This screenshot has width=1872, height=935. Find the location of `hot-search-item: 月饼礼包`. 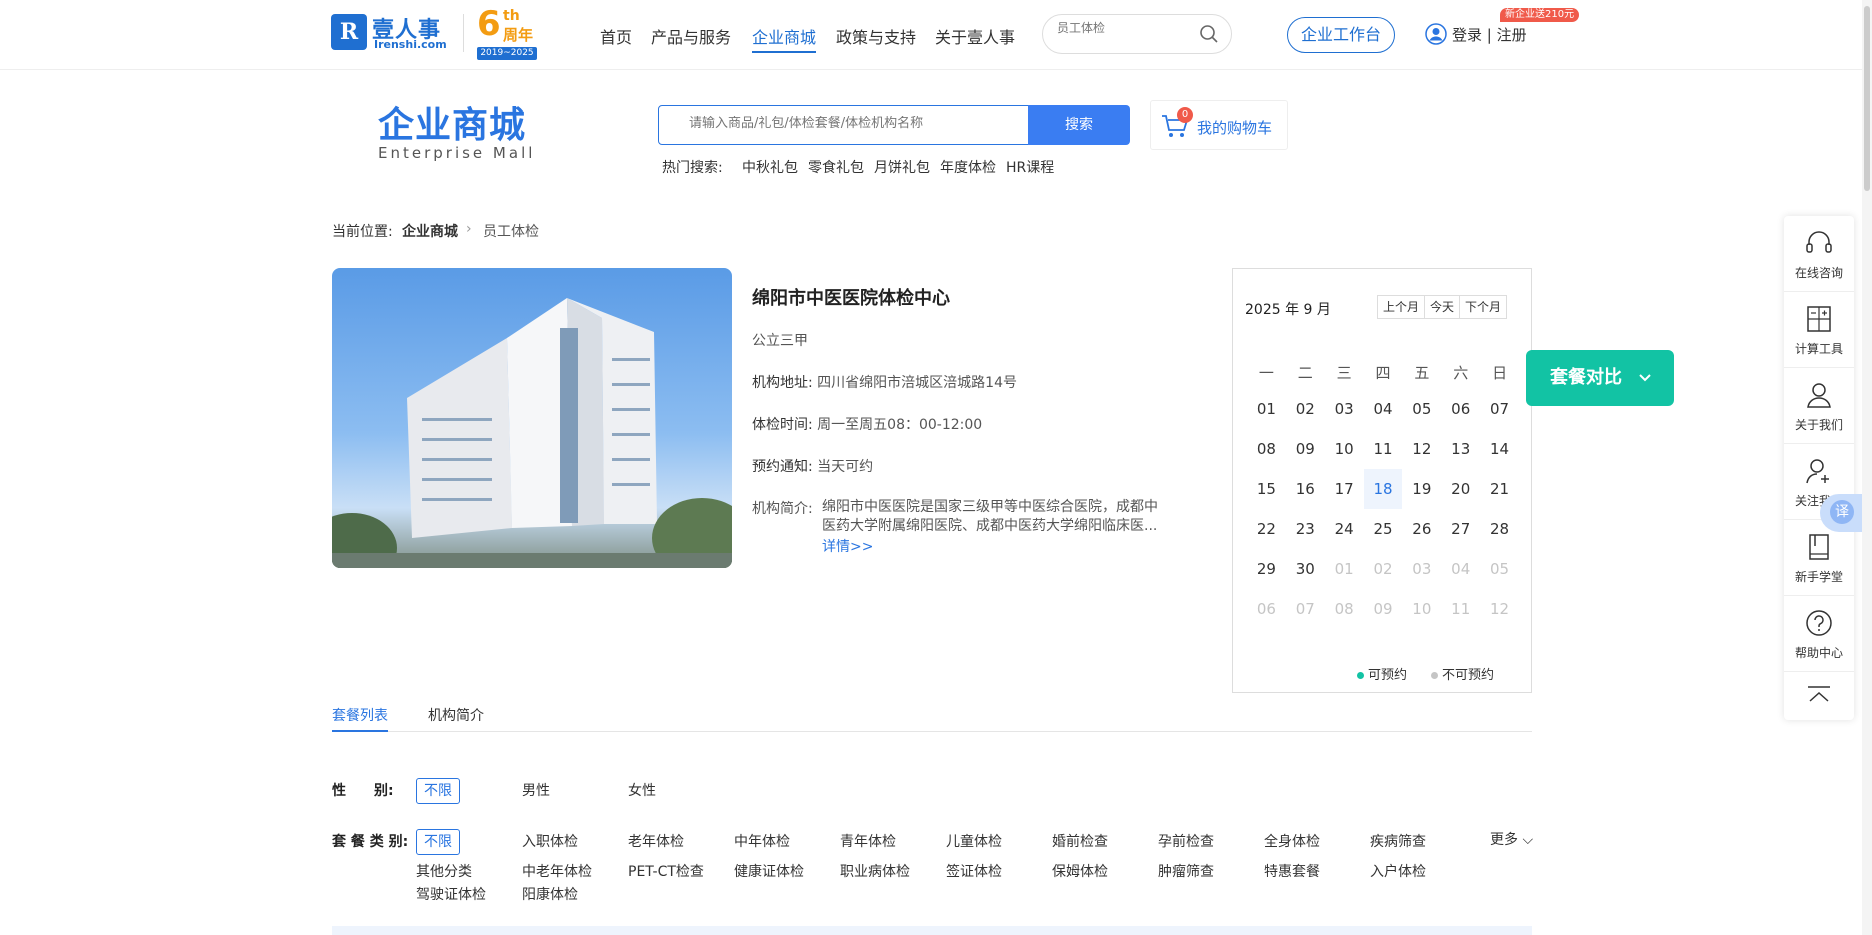

hot-search-item: 月饼礼包 is located at coordinates (902, 167).